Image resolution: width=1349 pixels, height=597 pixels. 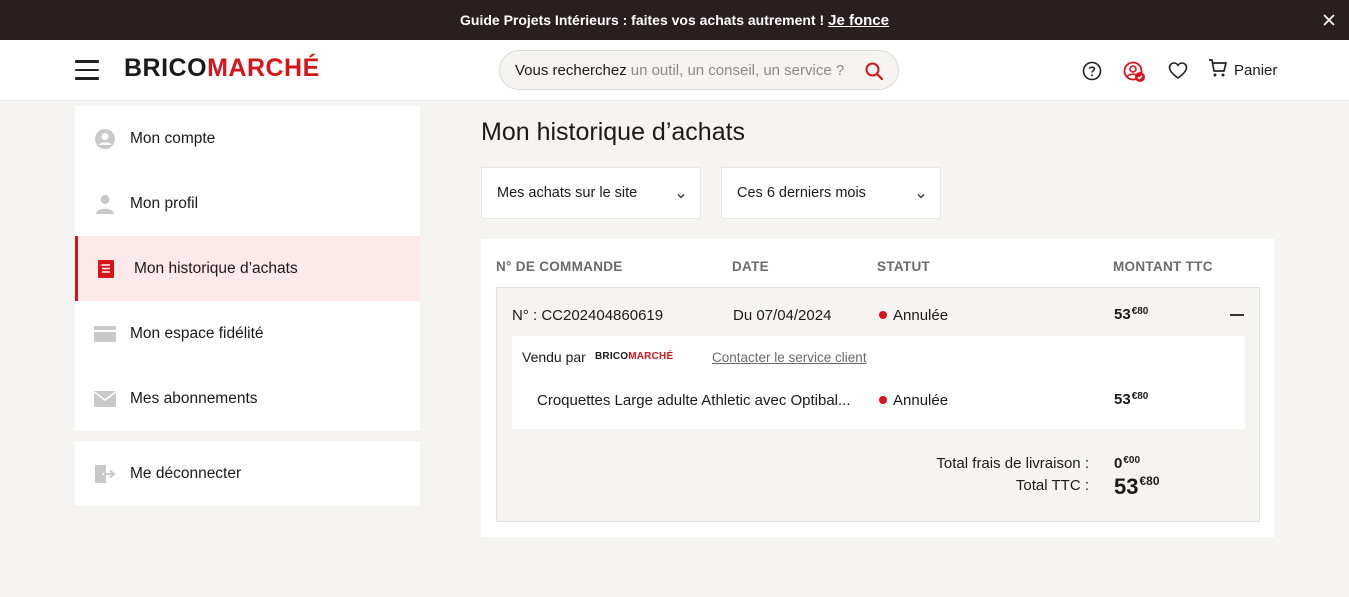 What do you see at coordinates (197, 333) in the screenshot?
I see `sidebar-item-label: Mon espace fidélité` at bounding box center [197, 333].